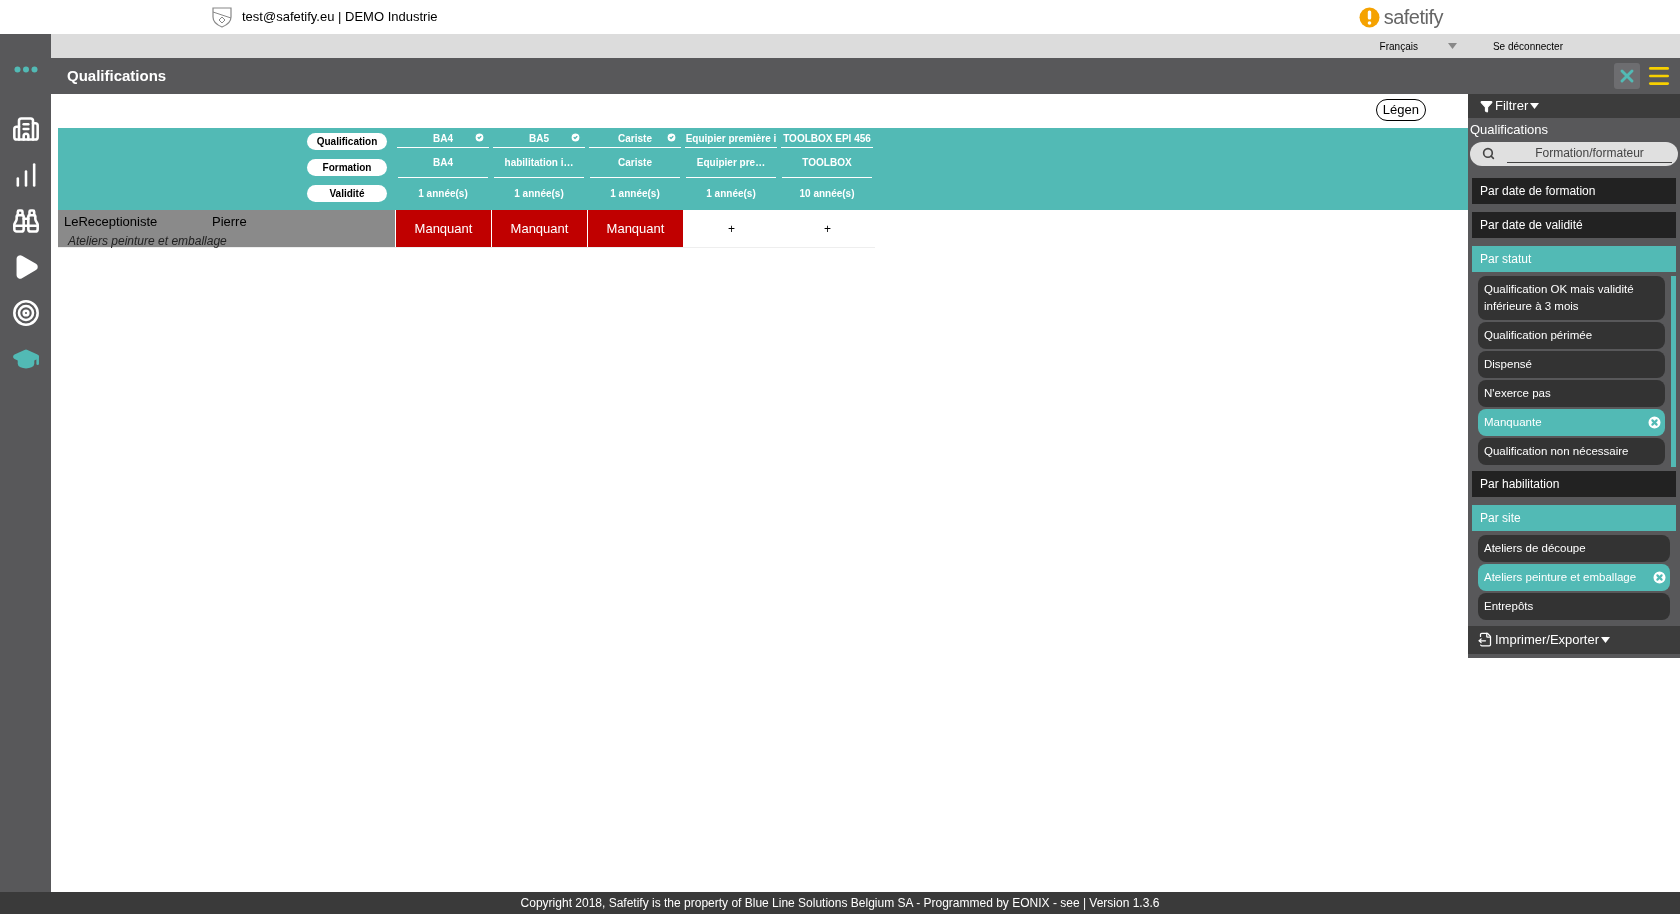  I want to click on row-label: Qualification, so click(347, 141).